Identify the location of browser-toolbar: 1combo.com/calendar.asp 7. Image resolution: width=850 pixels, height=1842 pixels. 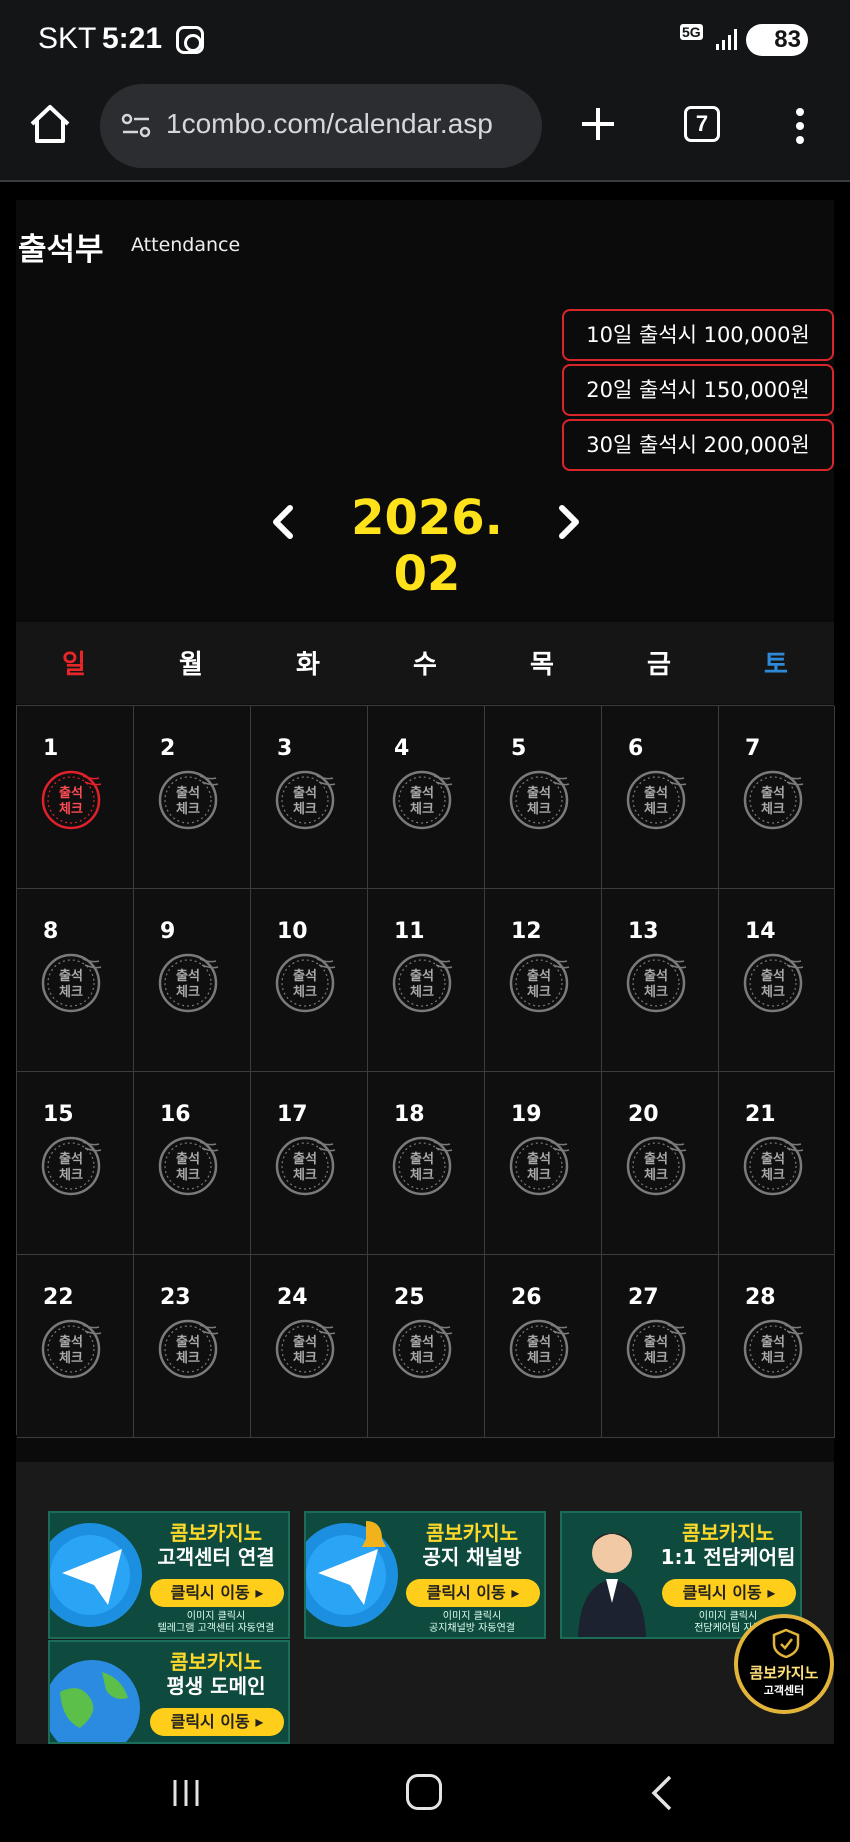
(425, 131).